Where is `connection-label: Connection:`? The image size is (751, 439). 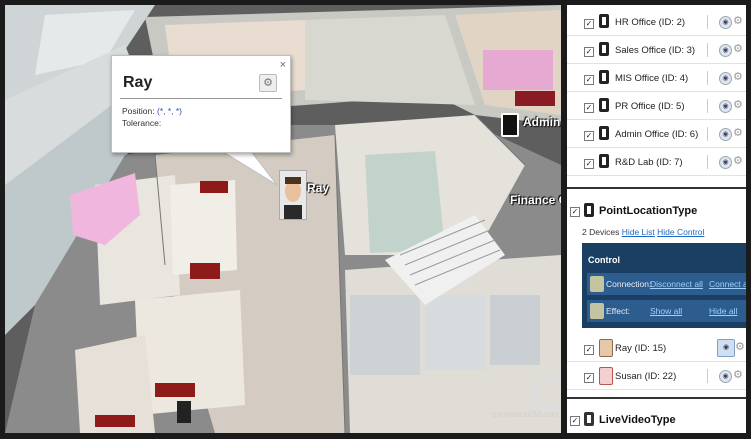
connection-label: Connection: is located at coordinates (629, 284).